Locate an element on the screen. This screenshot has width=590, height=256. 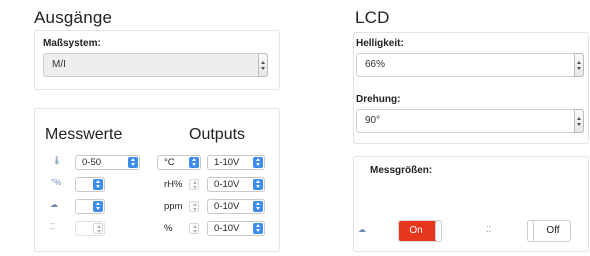
measurands-label: Messgrößen: is located at coordinates (401, 170).